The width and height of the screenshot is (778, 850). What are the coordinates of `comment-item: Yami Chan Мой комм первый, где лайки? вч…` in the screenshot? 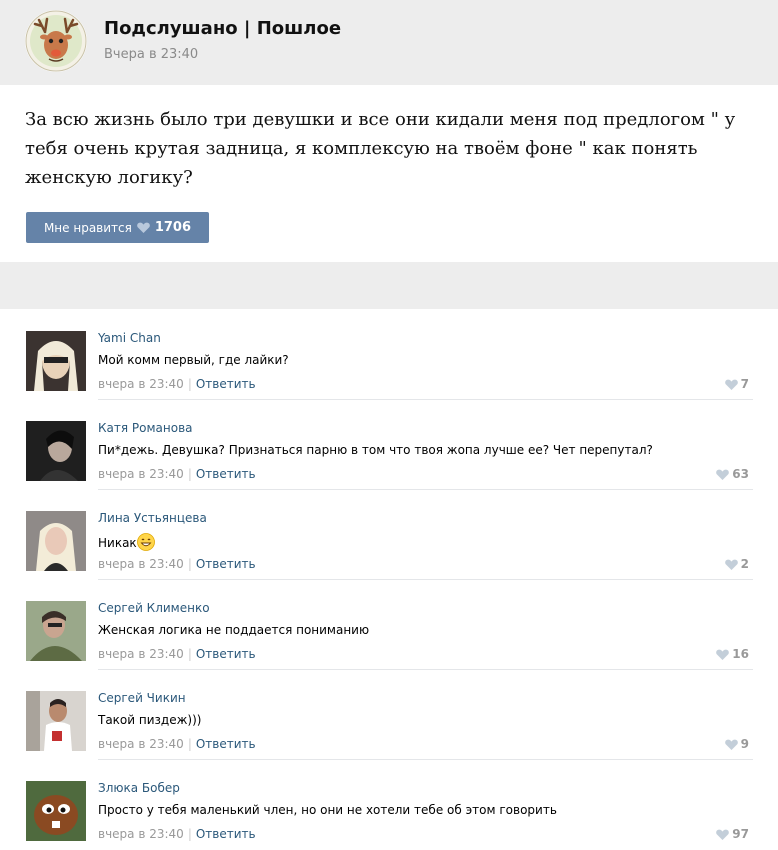 It's located at (389, 355).